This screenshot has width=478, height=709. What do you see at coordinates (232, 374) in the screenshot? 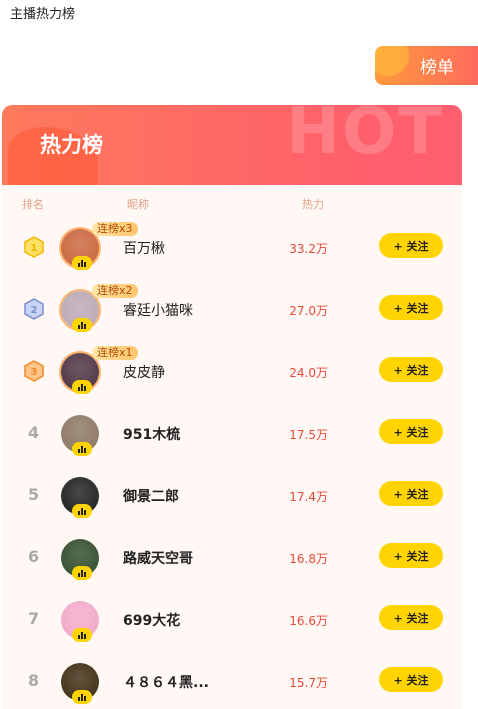
I see `ranking-row: 3 连榜x1 皮皮静 24.0万 + 关注` at bounding box center [232, 374].